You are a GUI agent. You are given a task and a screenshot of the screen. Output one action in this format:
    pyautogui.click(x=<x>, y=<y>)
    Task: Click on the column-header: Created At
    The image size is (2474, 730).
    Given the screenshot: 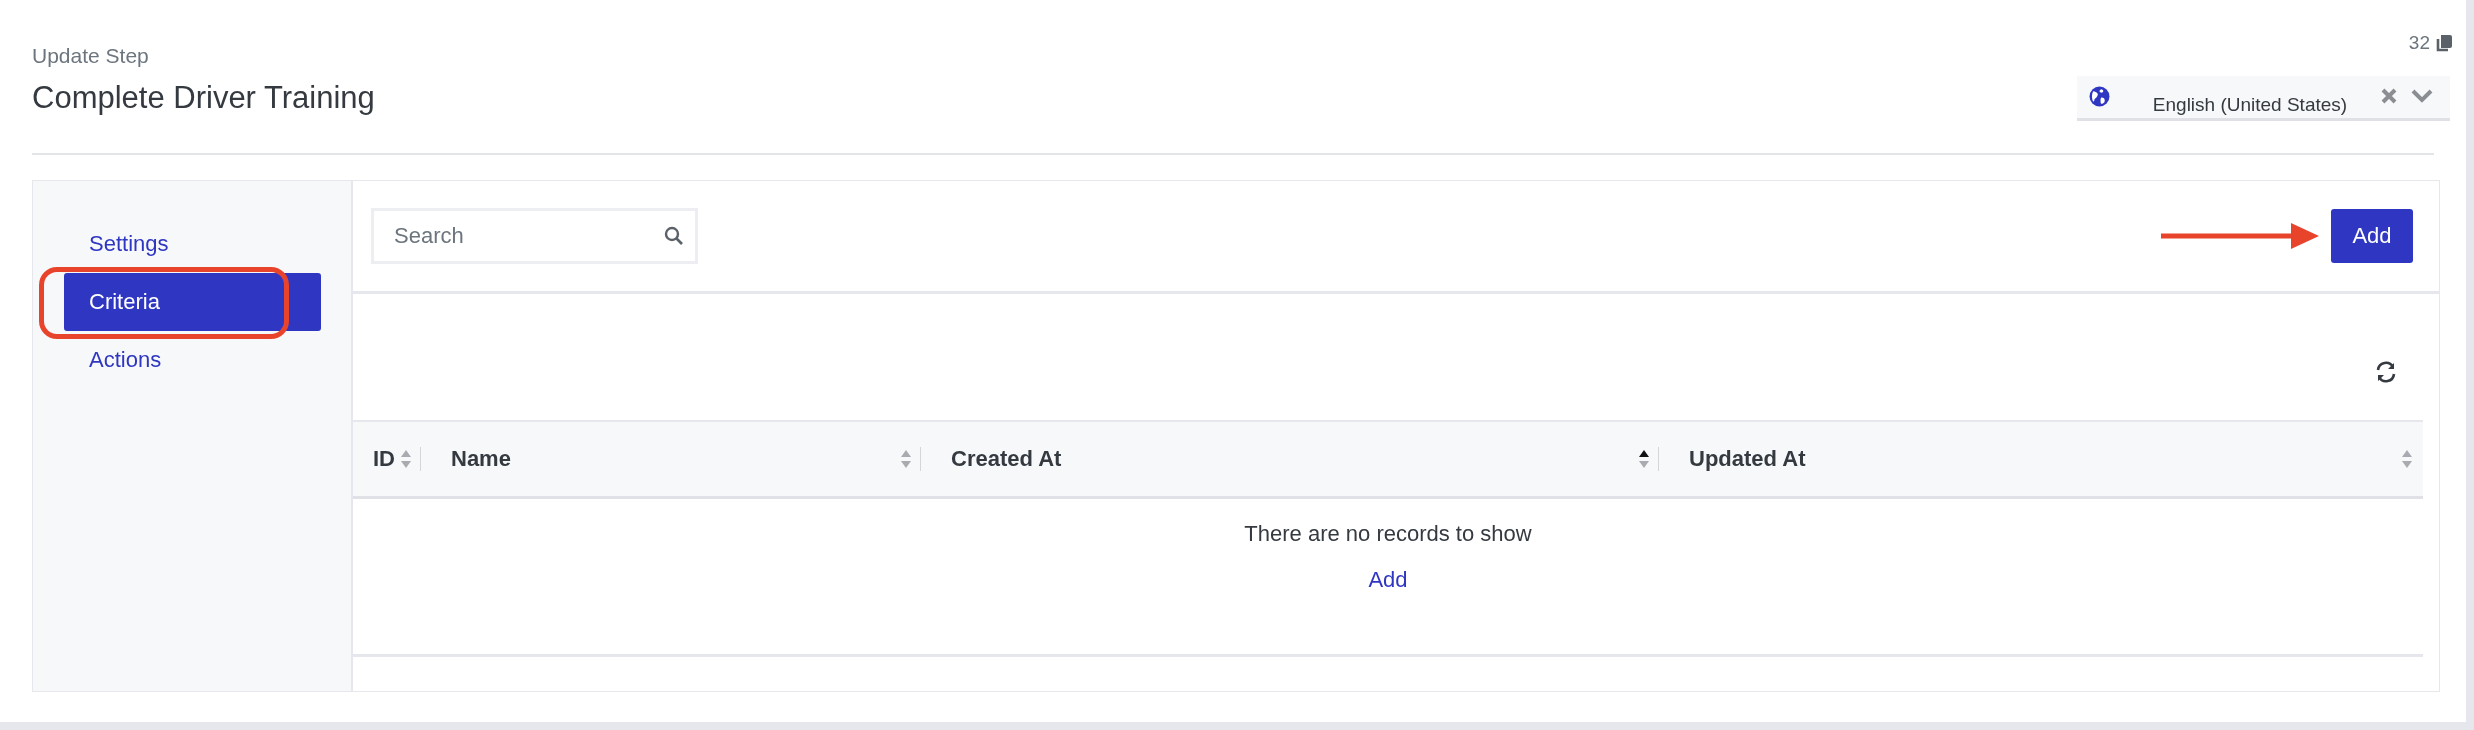 What is the action you would take?
    pyautogui.click(x=1006, y=459)
    